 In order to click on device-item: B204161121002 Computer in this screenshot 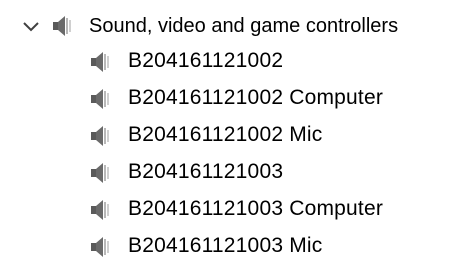, I will do `click(229, 98)`.